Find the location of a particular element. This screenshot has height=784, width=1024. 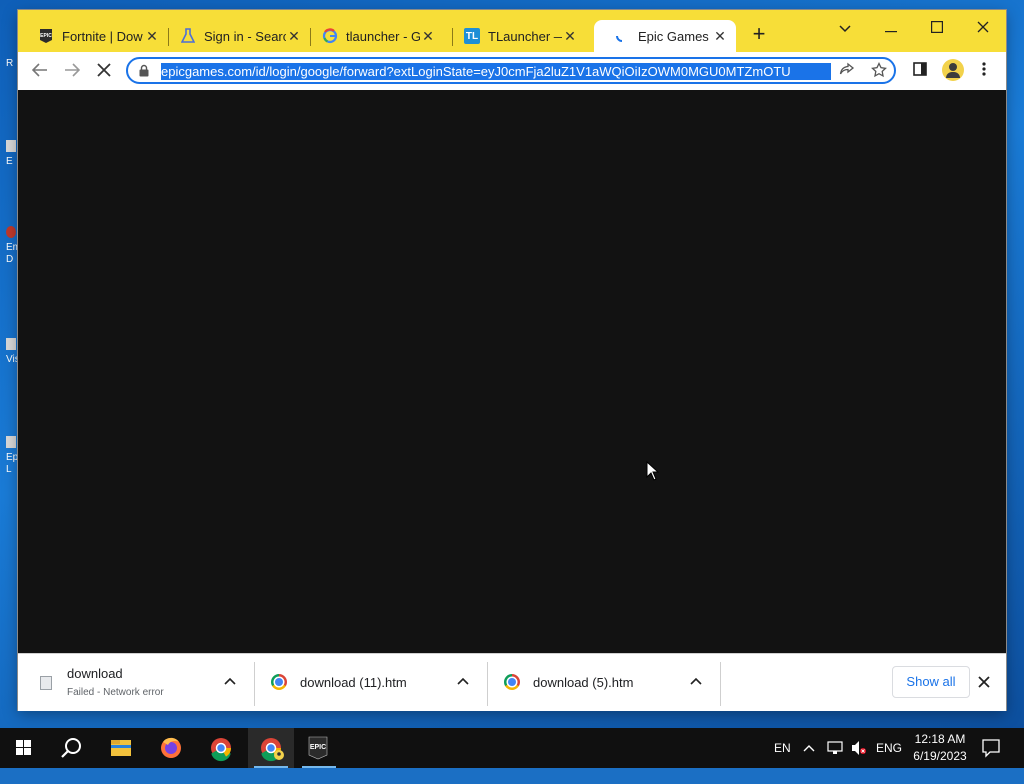

epic-logo-icon: EPIC is located at coordinates (46, 36).